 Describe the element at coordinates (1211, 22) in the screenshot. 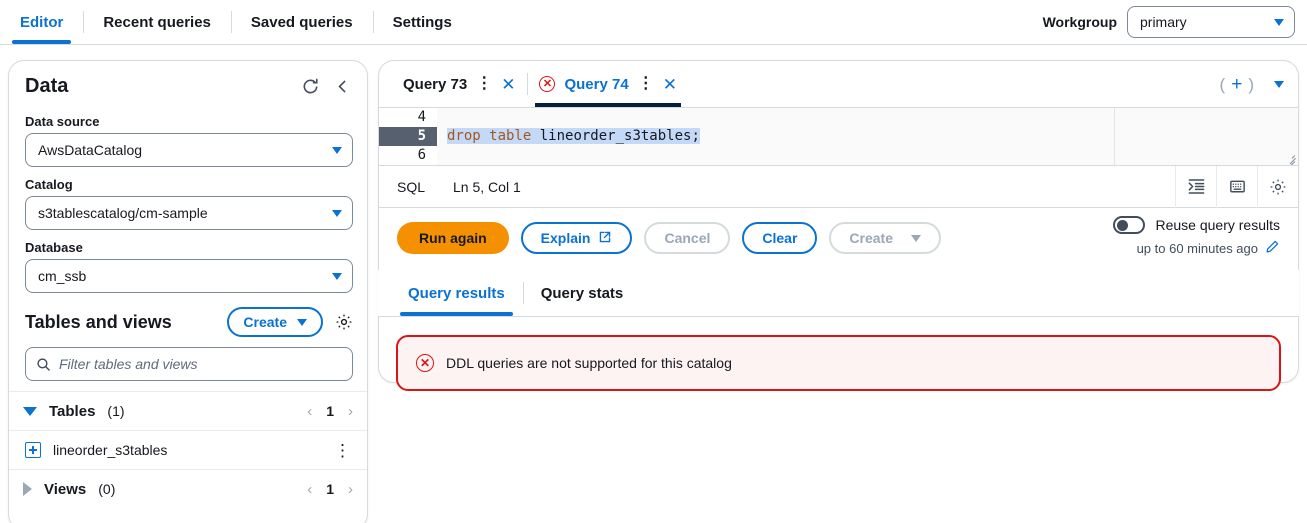

I see `workgroup-select: primary` at that location.